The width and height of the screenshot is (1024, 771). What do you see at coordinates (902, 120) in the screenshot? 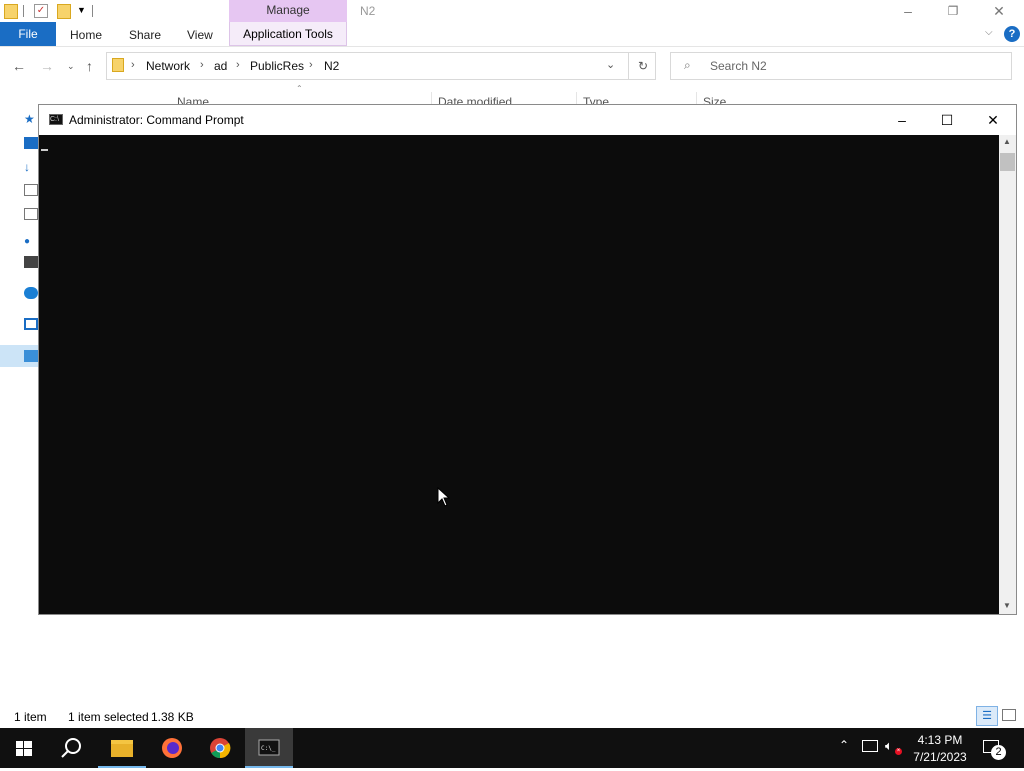
I see `cmd-minimize-button: –` at bounding box center [902, 120].